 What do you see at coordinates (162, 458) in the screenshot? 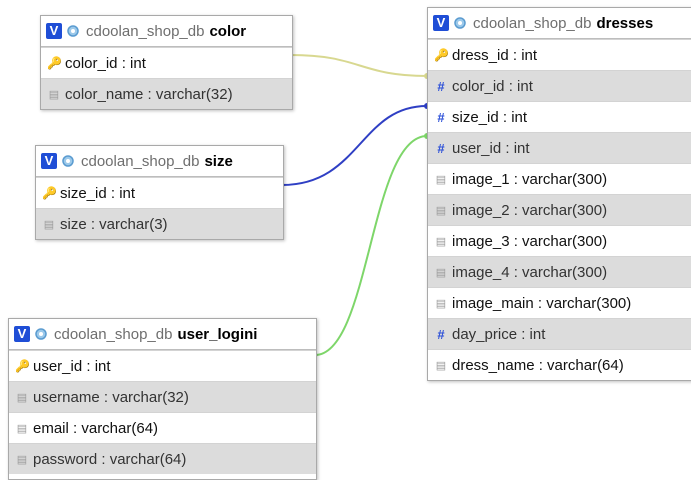
I see `column-row: ▤ password : varchar(64)` at bounding box center [162, 458].